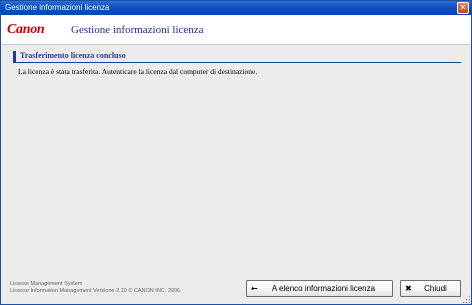 This screenshot has width=472, height=305. I want to click on close-button: ✖ Chiudi, so click(430, 288).